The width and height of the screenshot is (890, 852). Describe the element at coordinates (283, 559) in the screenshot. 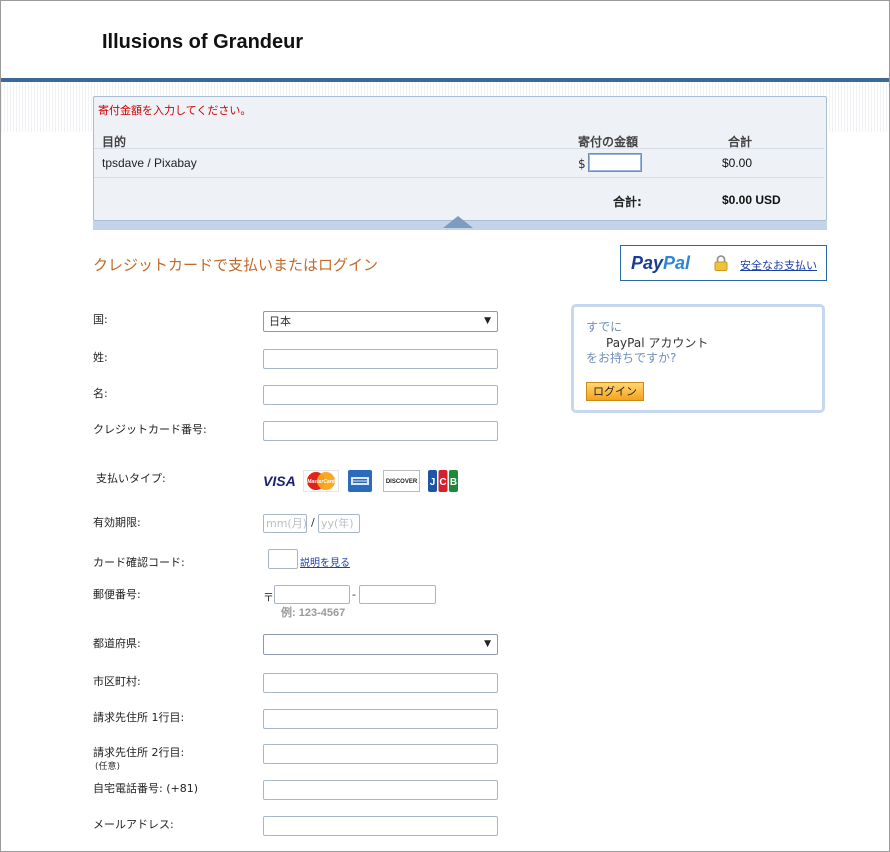

I see `cvv-input` at that location.